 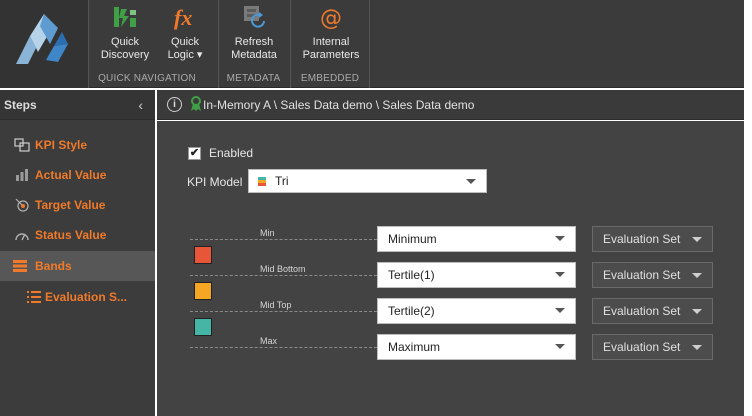 I want to click on target-icon, so click(x=22, y=205).